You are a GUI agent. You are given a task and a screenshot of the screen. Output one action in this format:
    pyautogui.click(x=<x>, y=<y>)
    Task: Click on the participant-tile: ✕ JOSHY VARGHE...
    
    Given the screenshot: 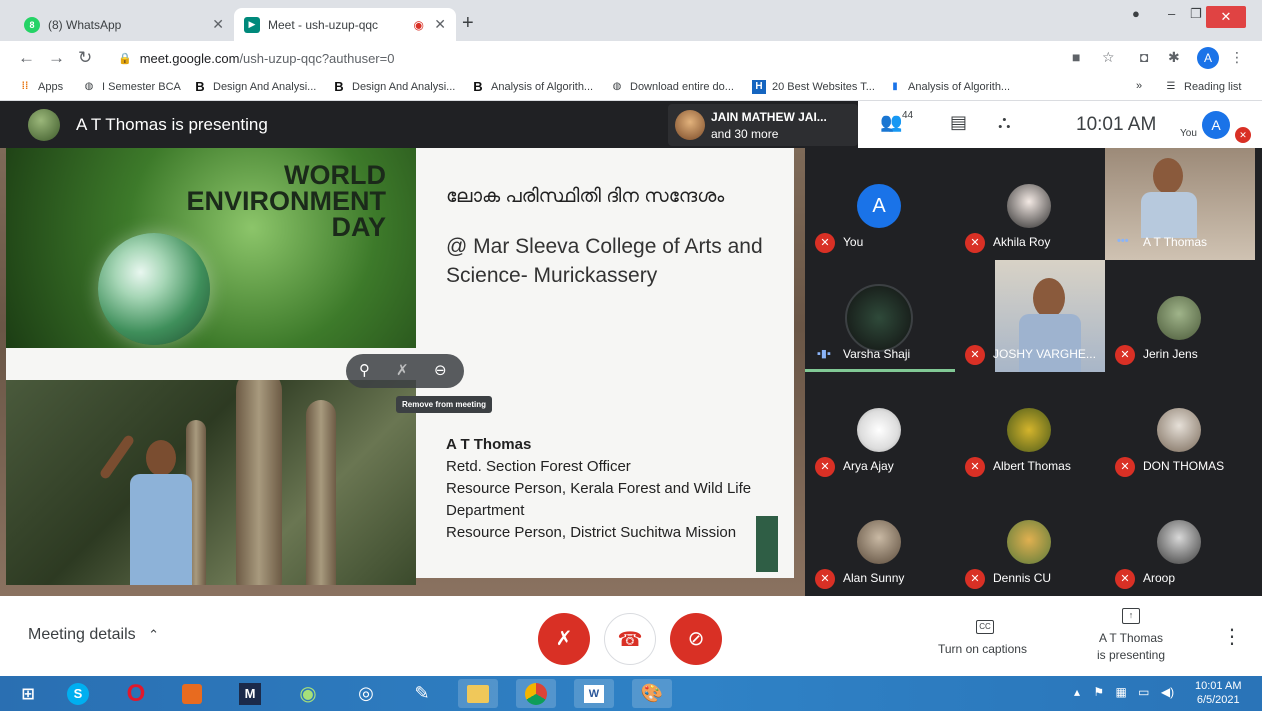 What is the action you would take?
    pyautogui.click(x=1030, y=316)
    